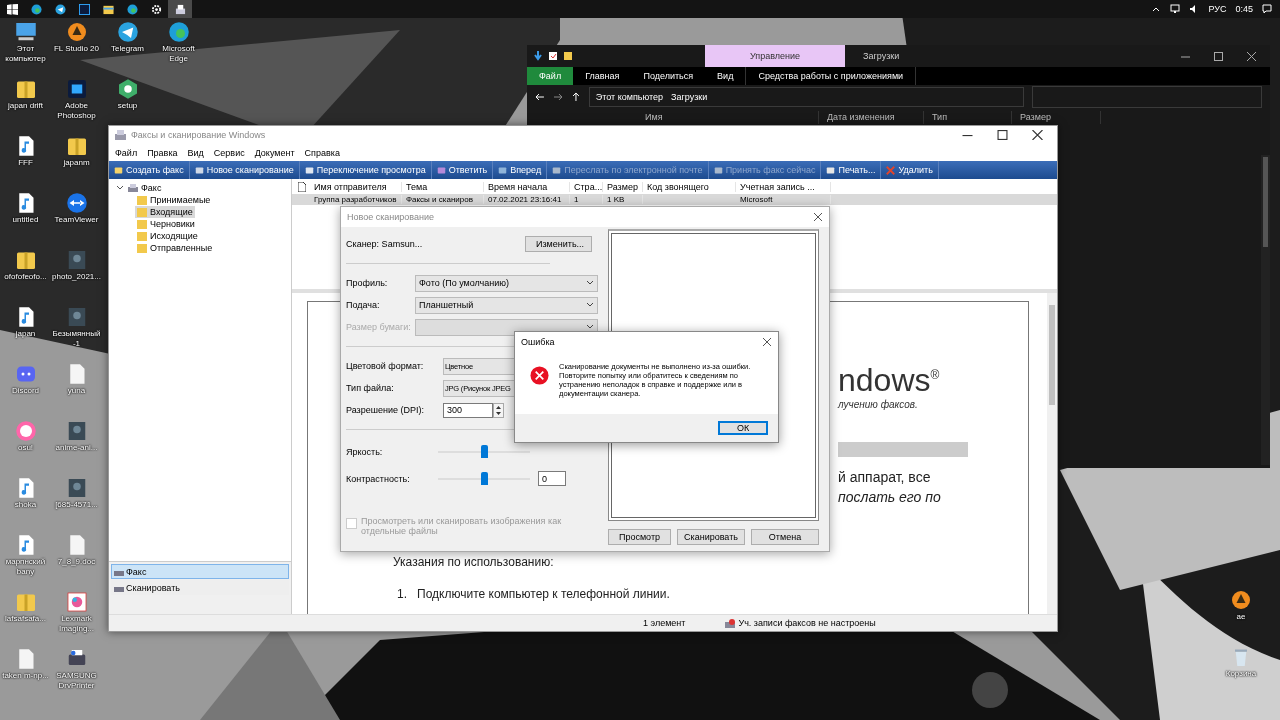  I want to click on window-title: Факсы и сканирование Windows, so click(198, 135).